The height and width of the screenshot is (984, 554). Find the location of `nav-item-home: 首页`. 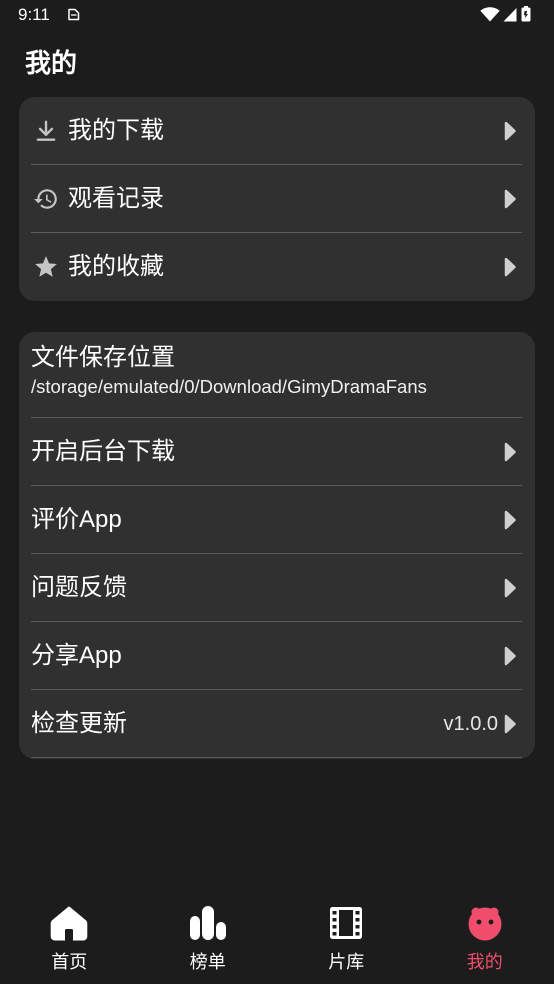

nav-item-home: 首页 is located at coordinates (69, 939).